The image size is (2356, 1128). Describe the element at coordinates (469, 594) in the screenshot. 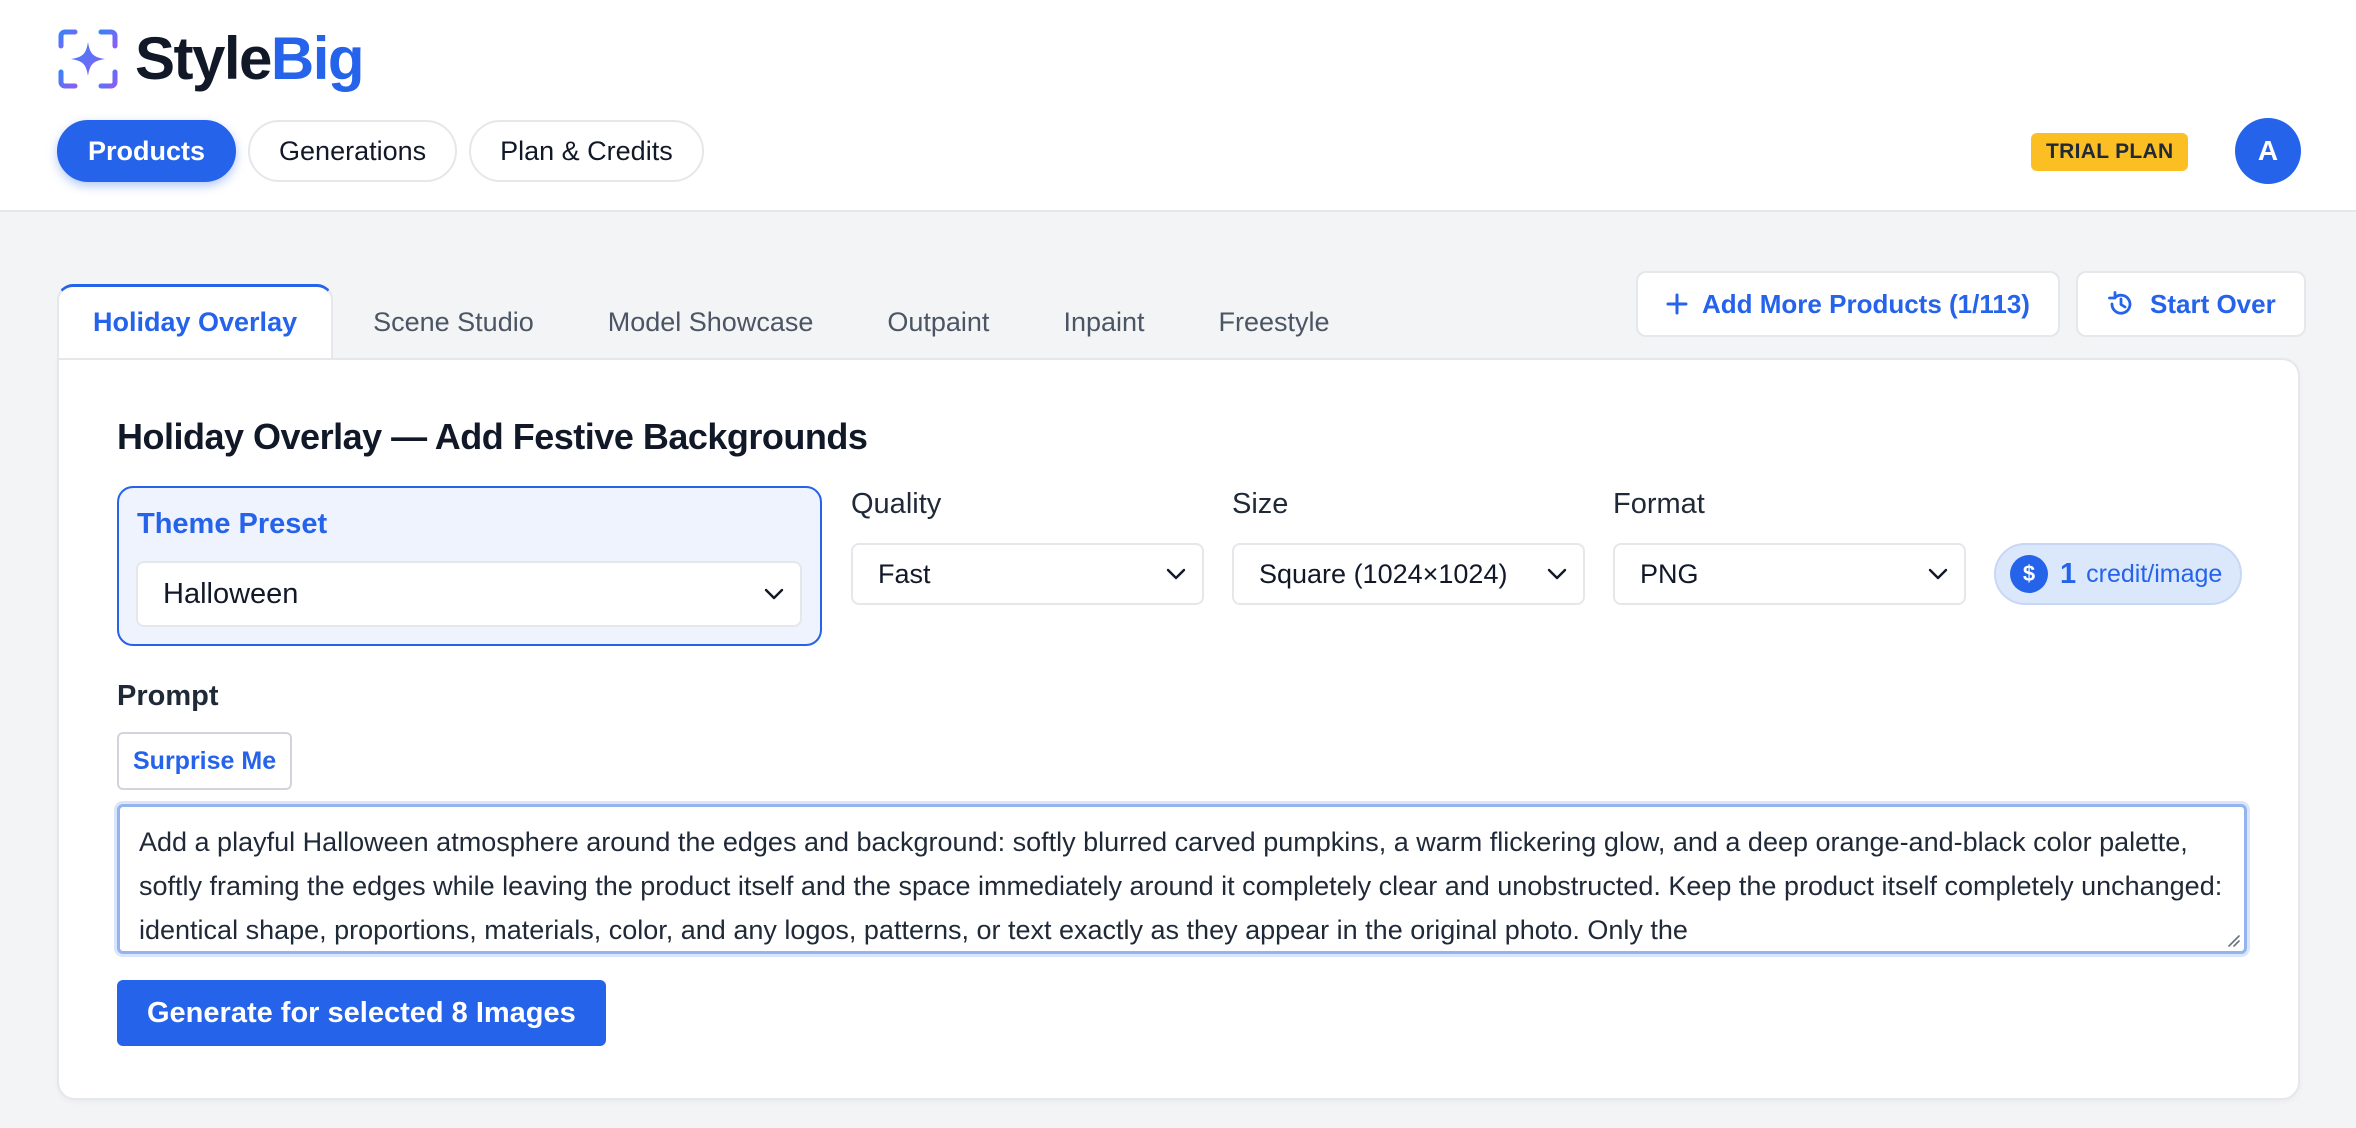

I see `theme-preset-select: Halloween` at that location.